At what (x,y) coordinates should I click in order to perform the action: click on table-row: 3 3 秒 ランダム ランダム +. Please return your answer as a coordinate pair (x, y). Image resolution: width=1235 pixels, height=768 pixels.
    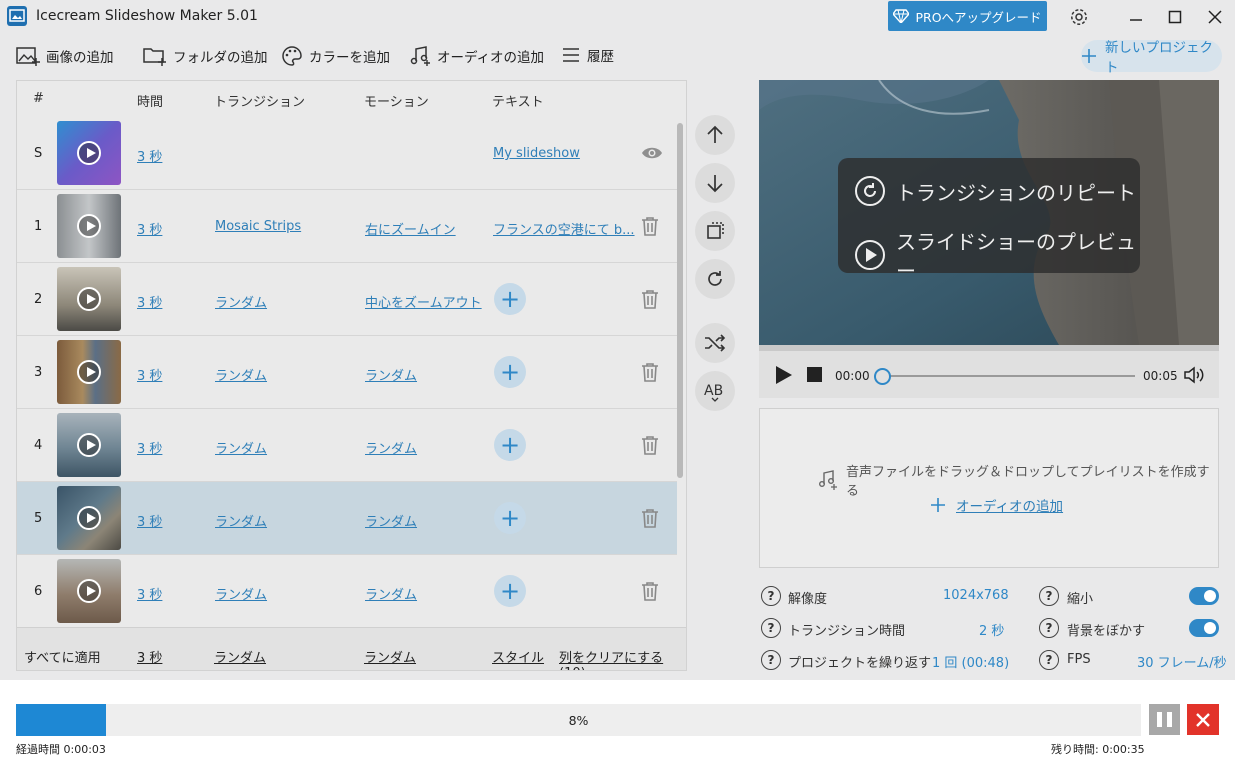
    Looking at the image, I should click on (347, 372).